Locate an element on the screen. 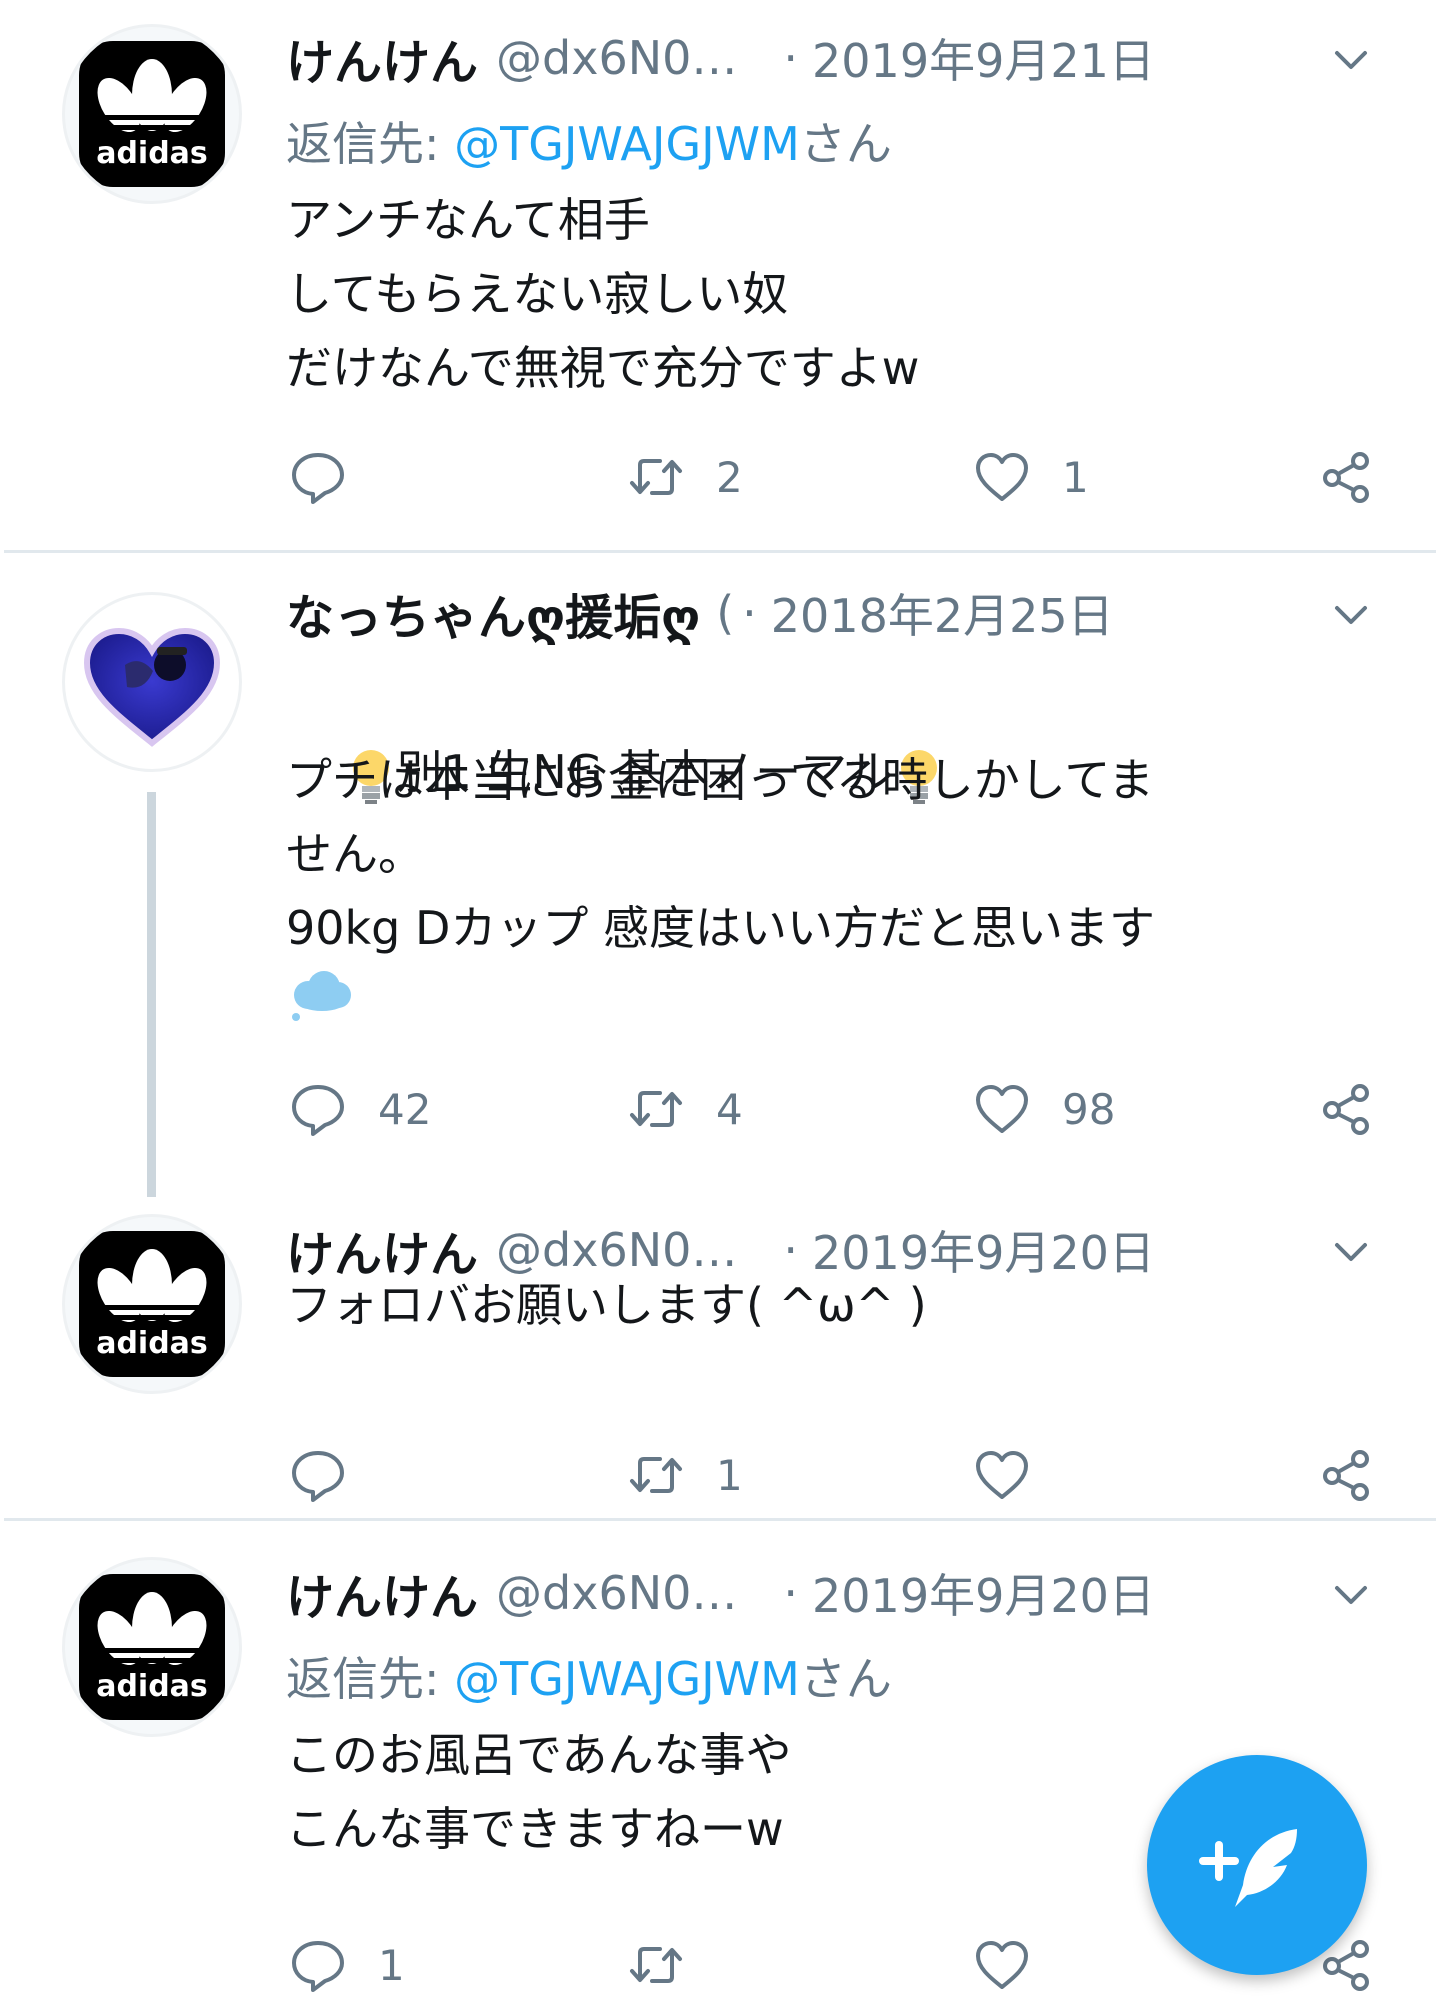 This screenshot has width=1440, height=2012. retweet-button: 2 is located at coordinates (684, 477).